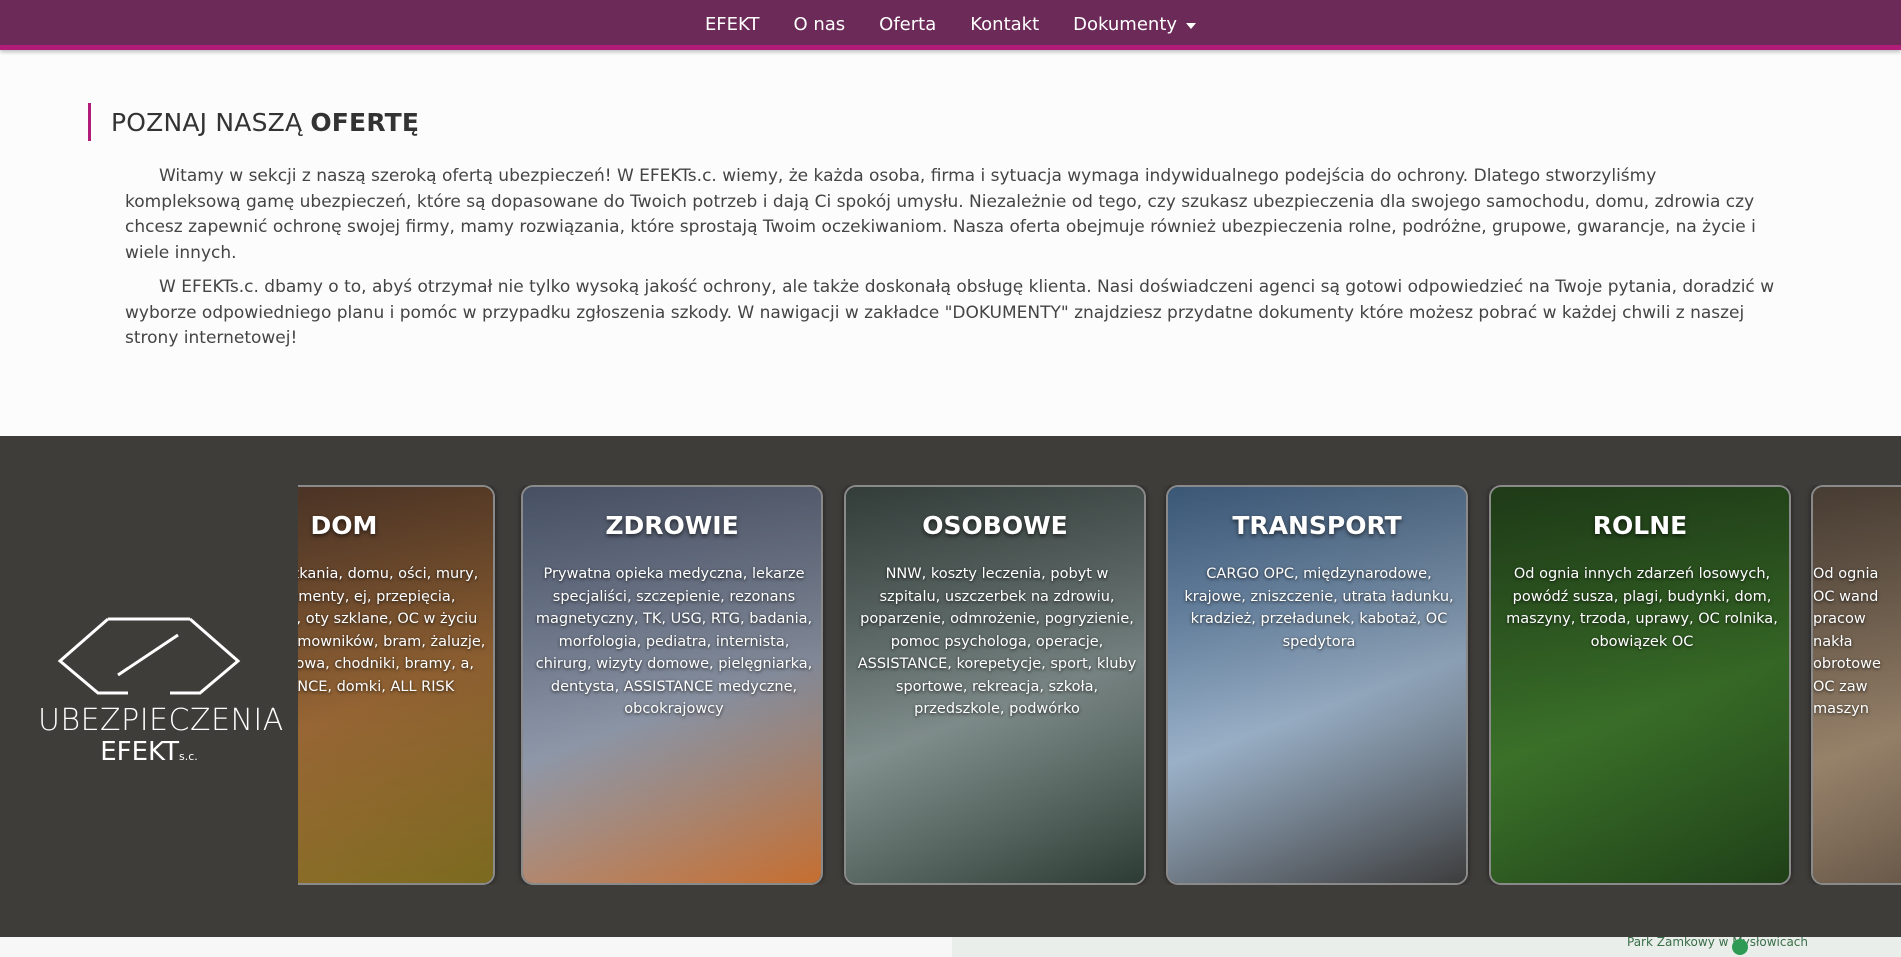 This screenshot has height=957, width=1901. I want to click on caret-down-icon, so click(1191, 26).